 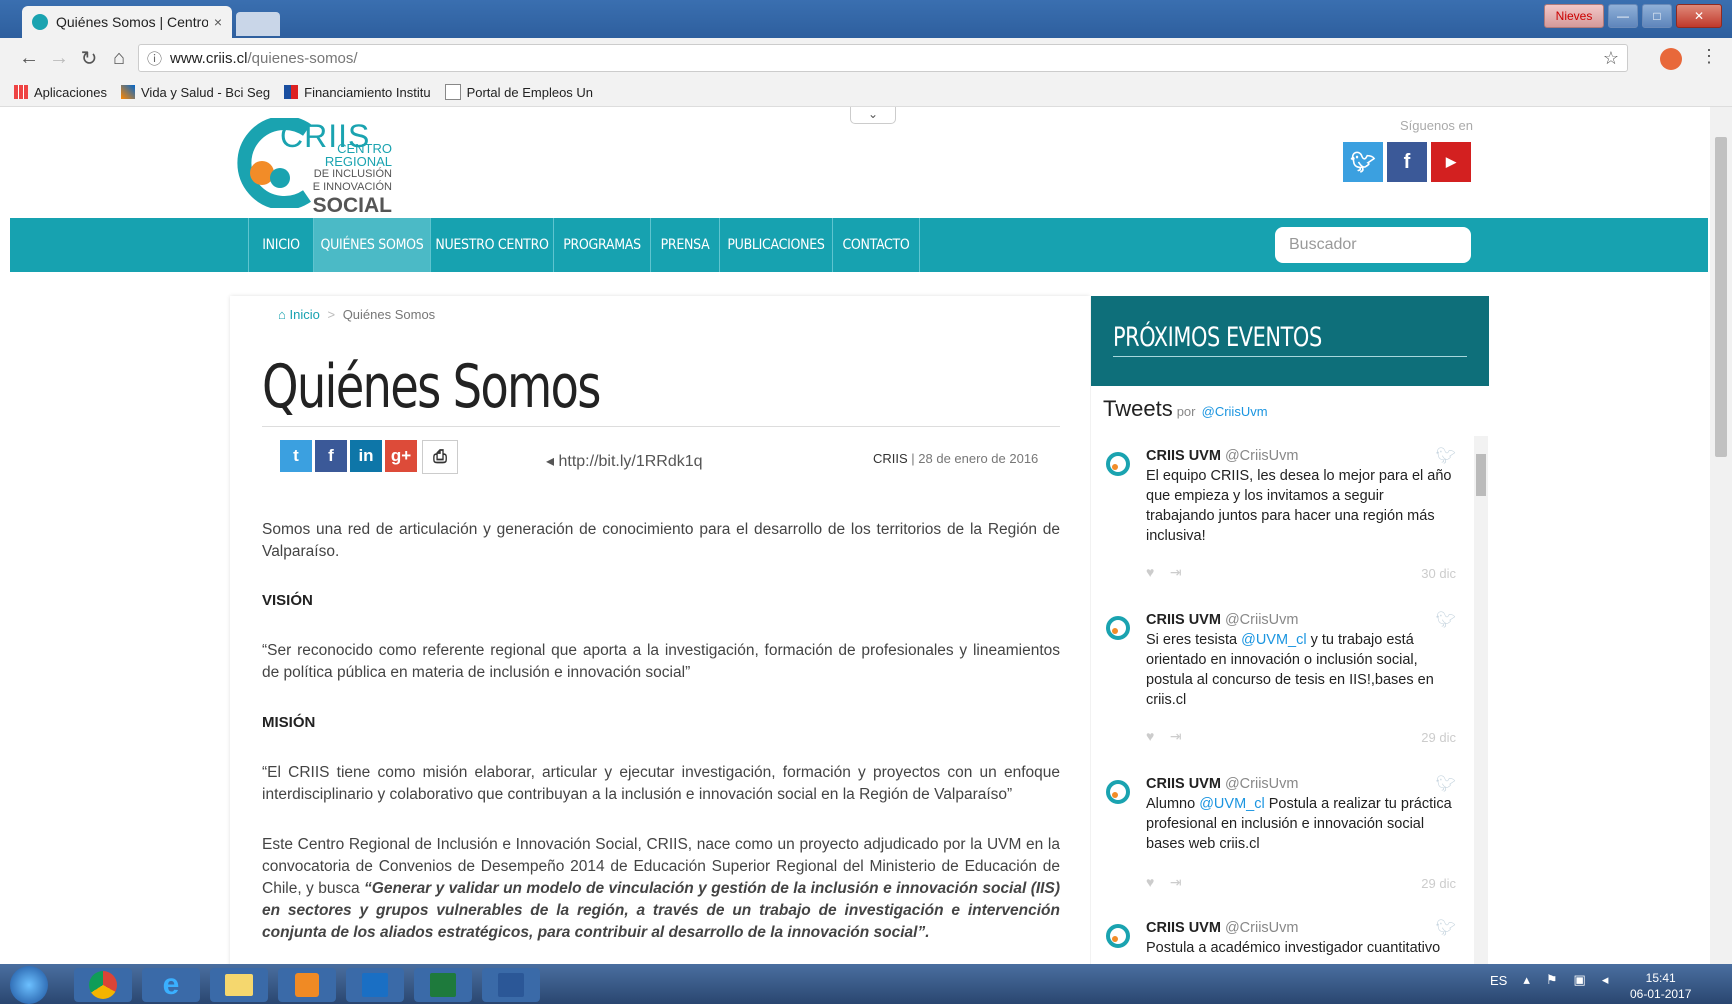 What do you see at coordinates (60, 92) in the screenshot?
I see `bookmark-apps: Aplicaciones` at bounding box center [60, 92].